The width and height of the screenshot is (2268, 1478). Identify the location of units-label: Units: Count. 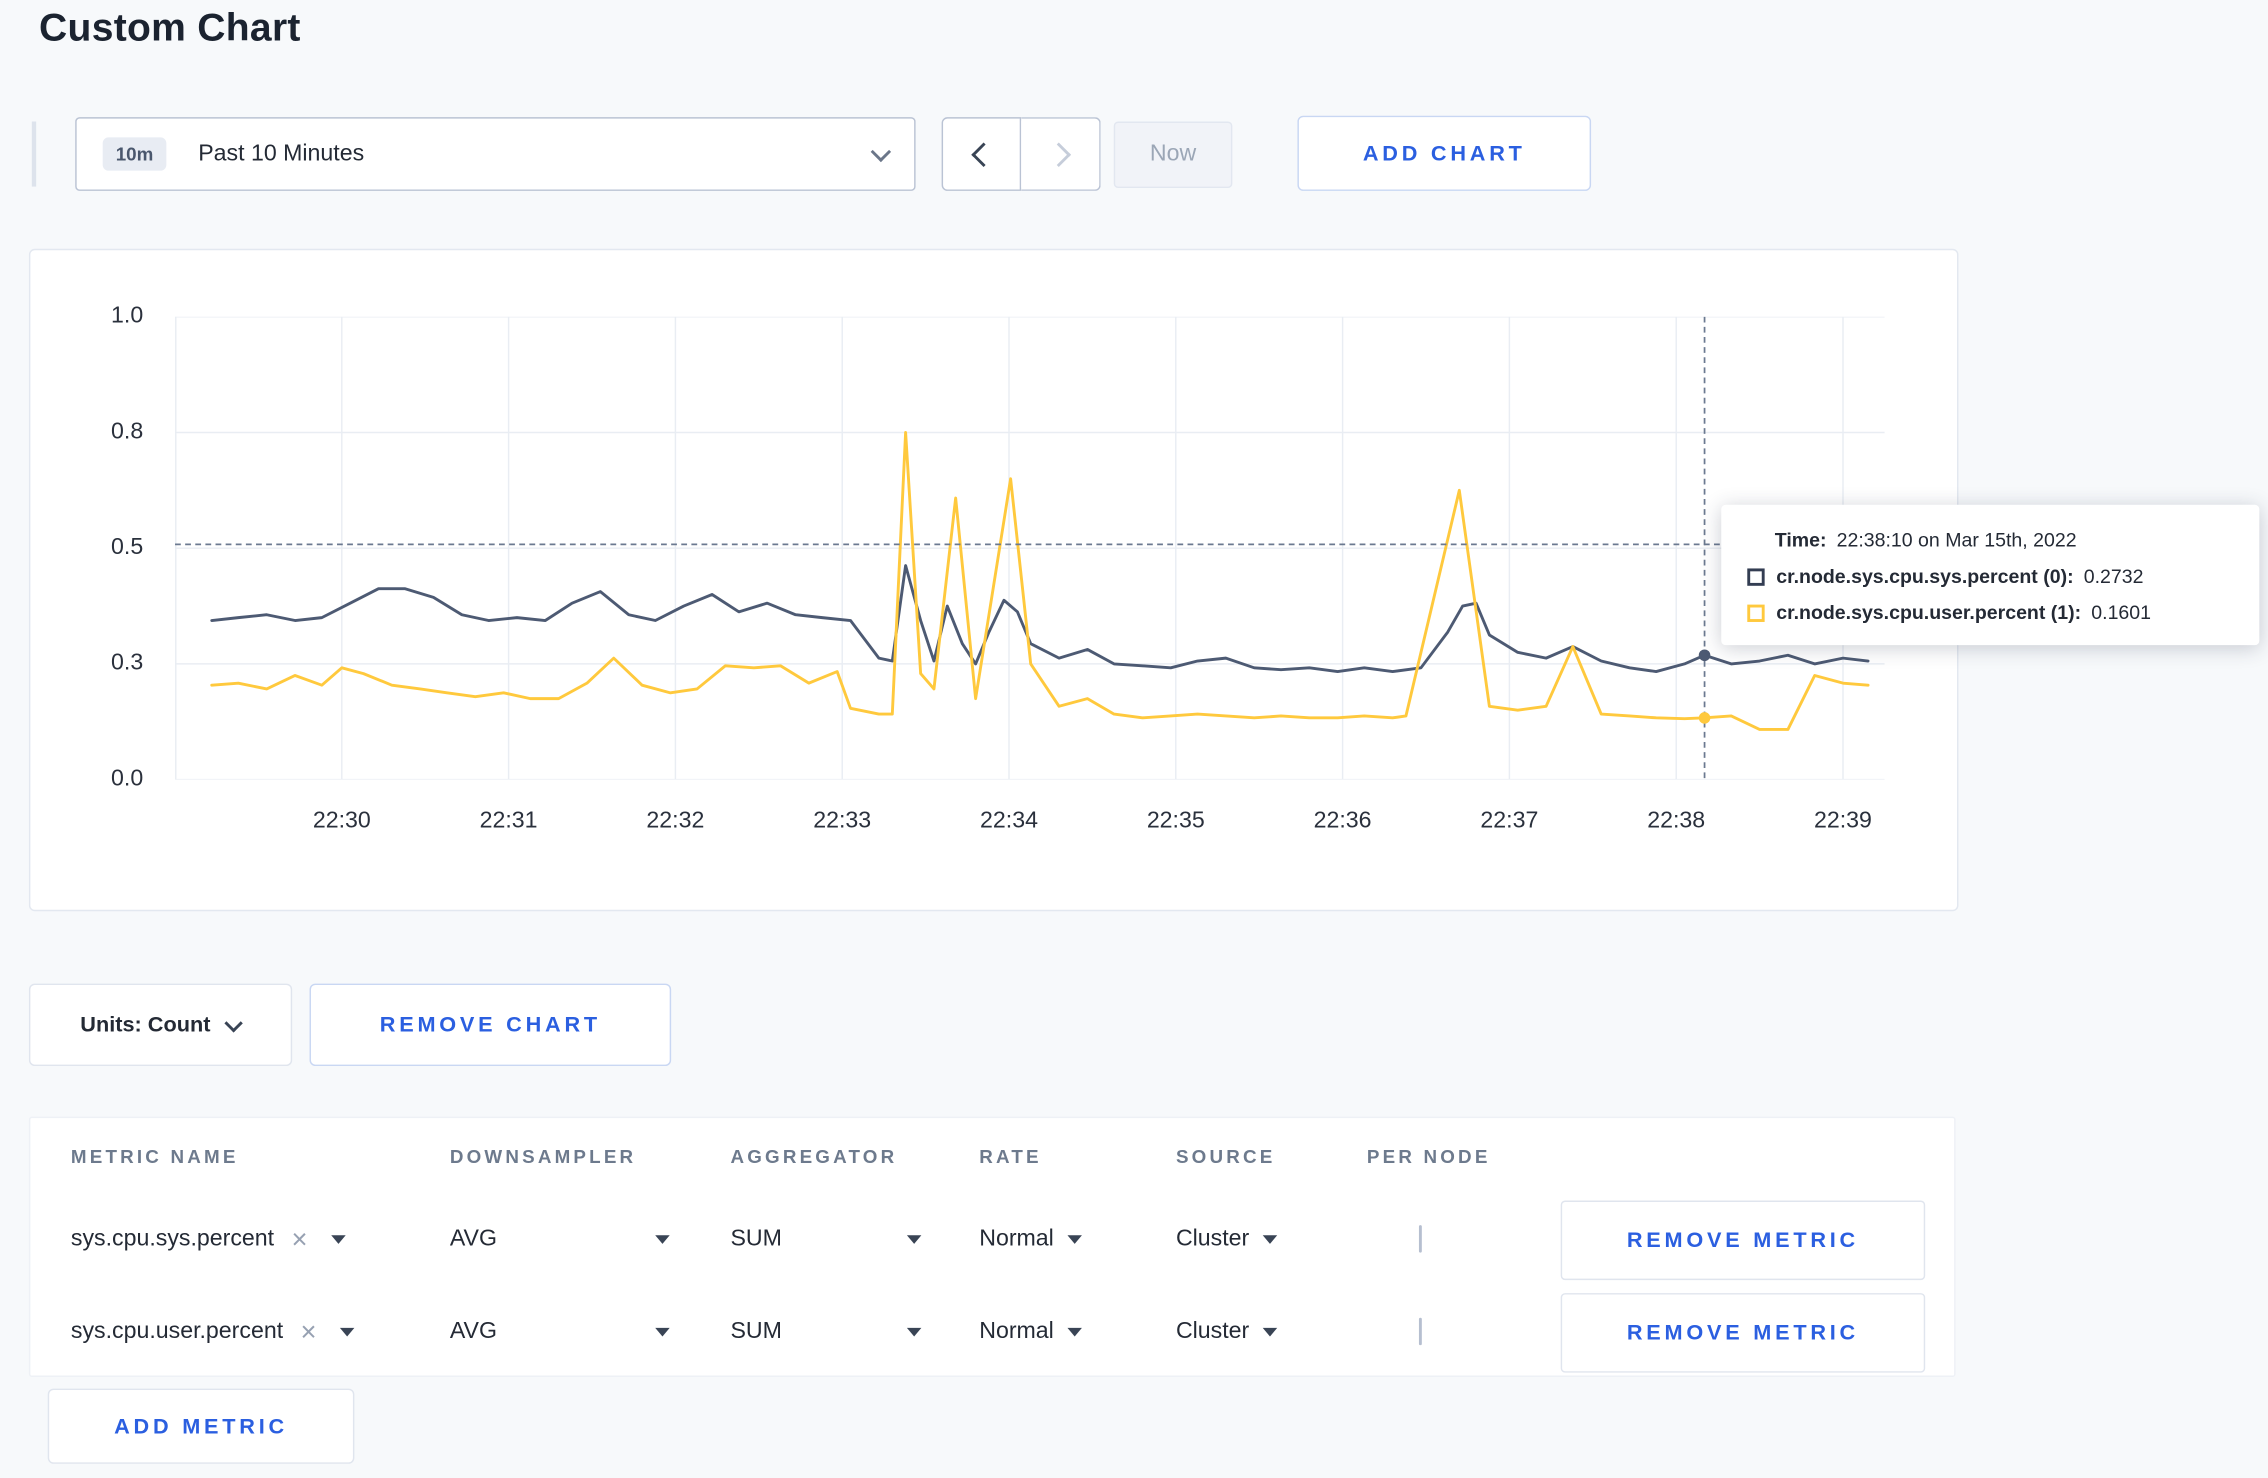
(145, 1025).